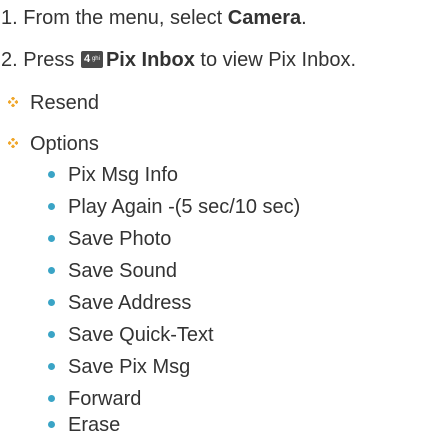  What do you see at coordinates (119, 367) in the screenshot?
I see `list-item-save-pix-msg: Save Pix Msg` at bounding box center [119, 367].